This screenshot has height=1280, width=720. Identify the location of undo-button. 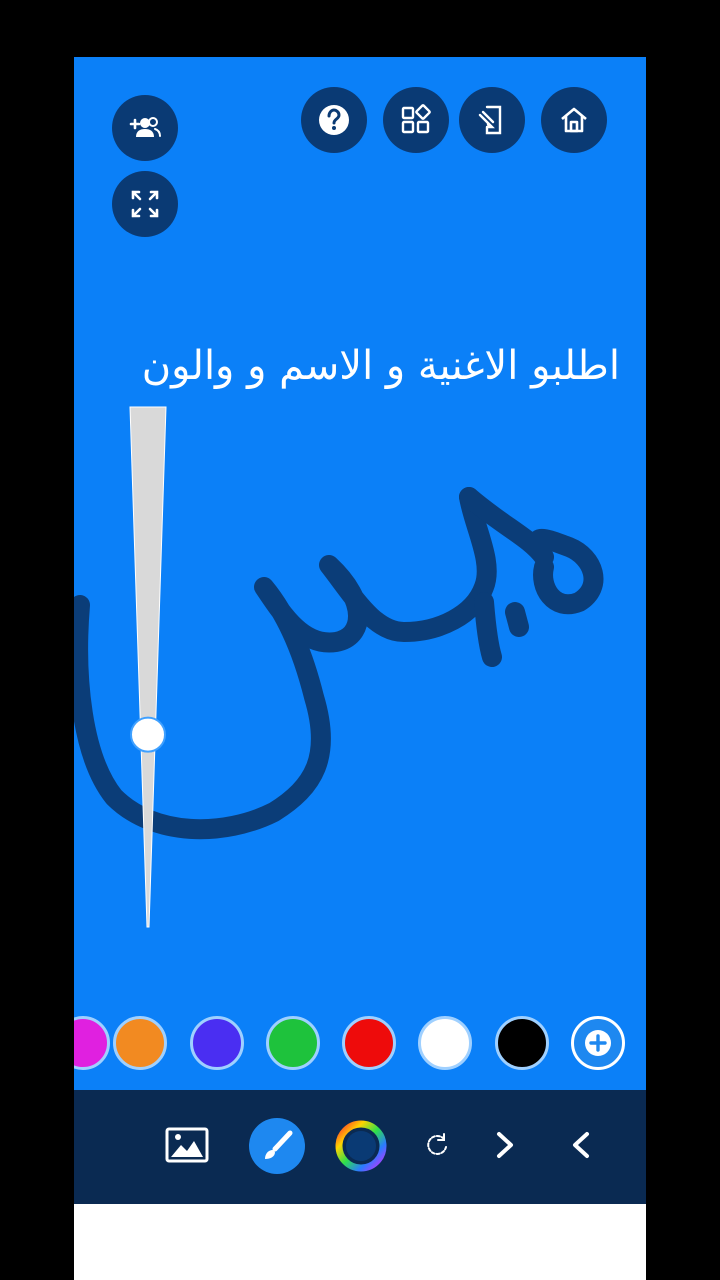
(581, 1145).